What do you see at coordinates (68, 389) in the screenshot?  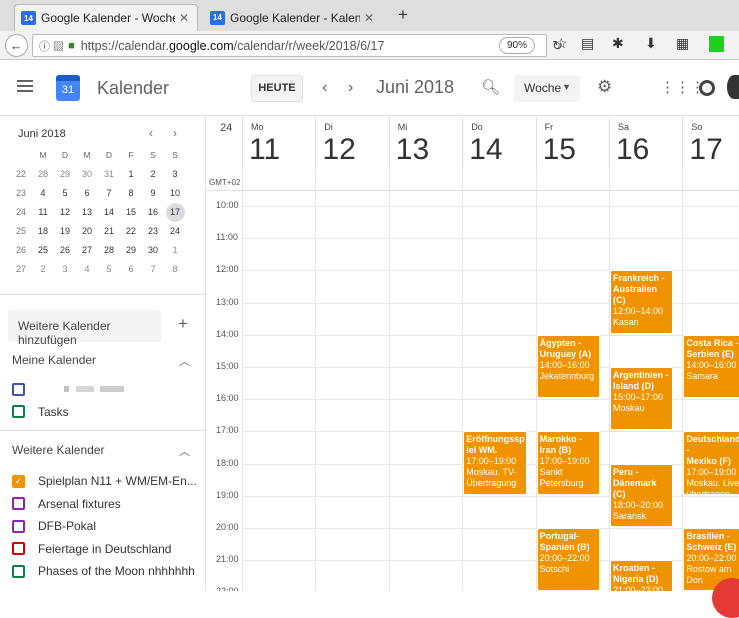 I see `calendar-item` at bounding box center [68, 389].